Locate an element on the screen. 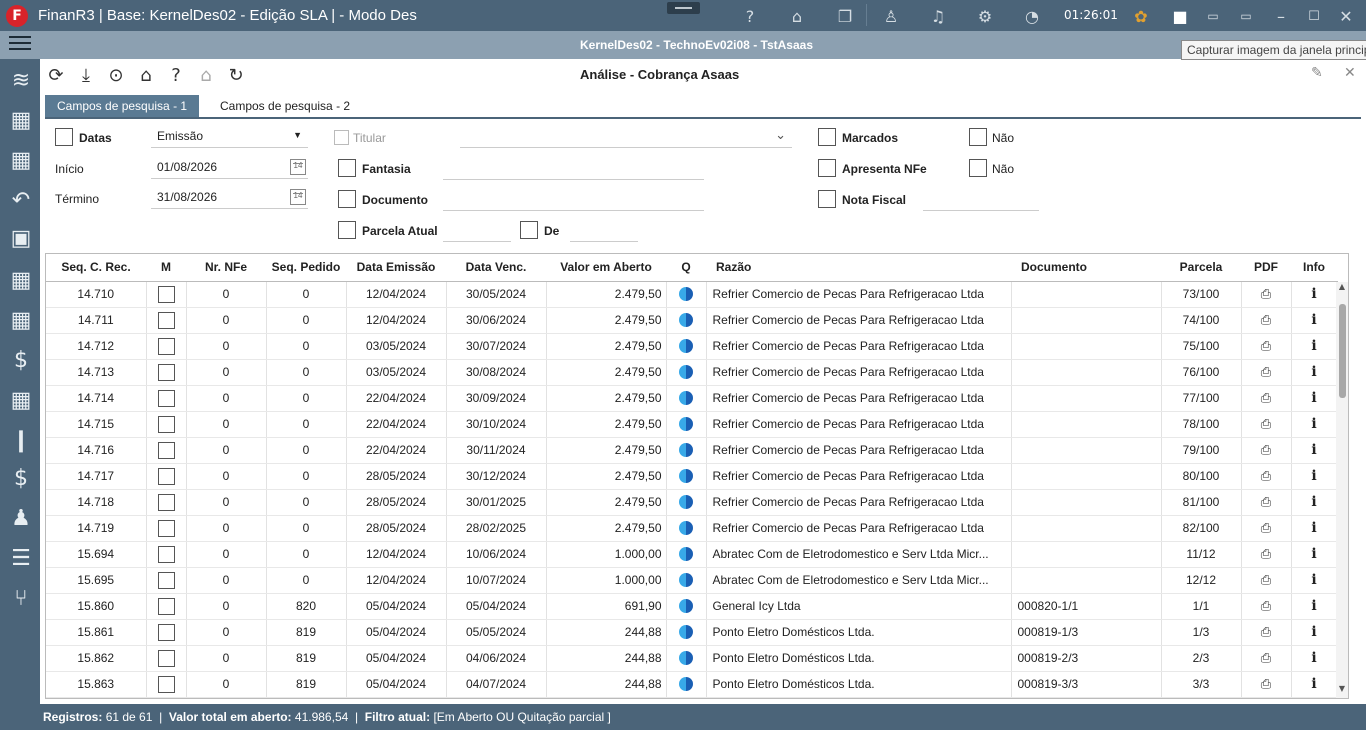 The image size is (1366, 730). maximize-icon: ☐ is located at coordinates (1314, 16).